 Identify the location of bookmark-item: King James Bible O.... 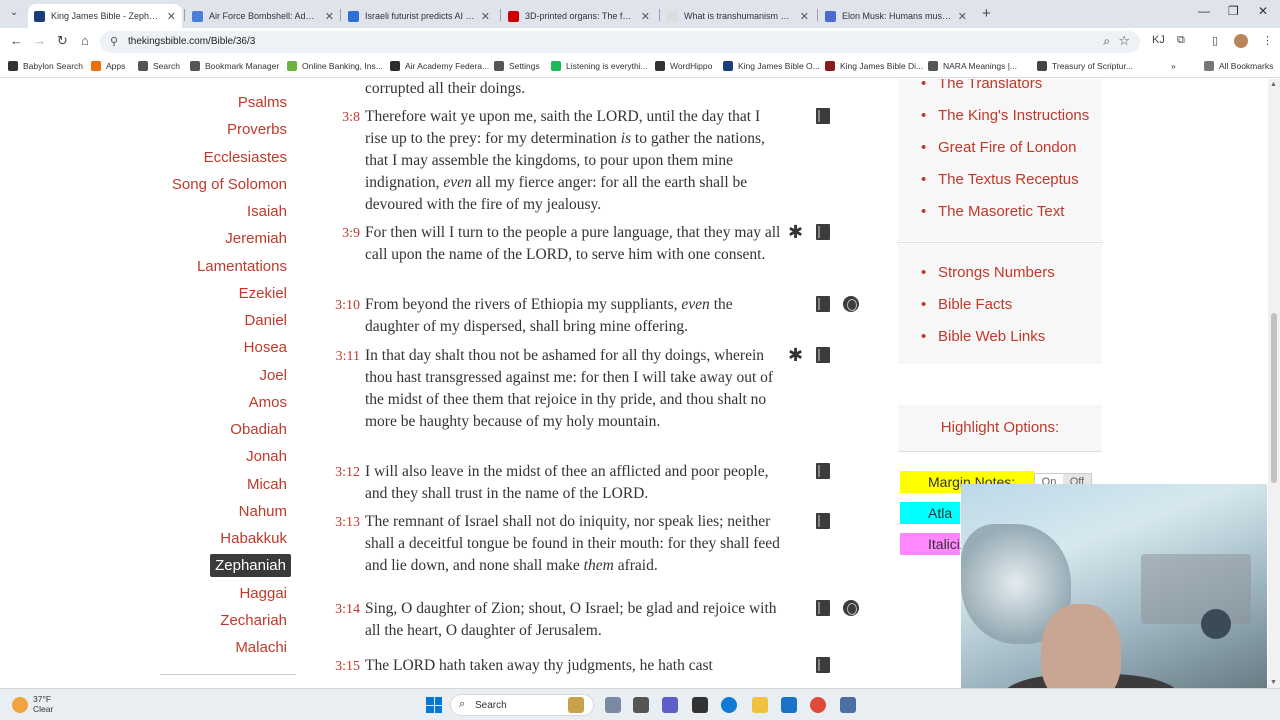
(771, 66).